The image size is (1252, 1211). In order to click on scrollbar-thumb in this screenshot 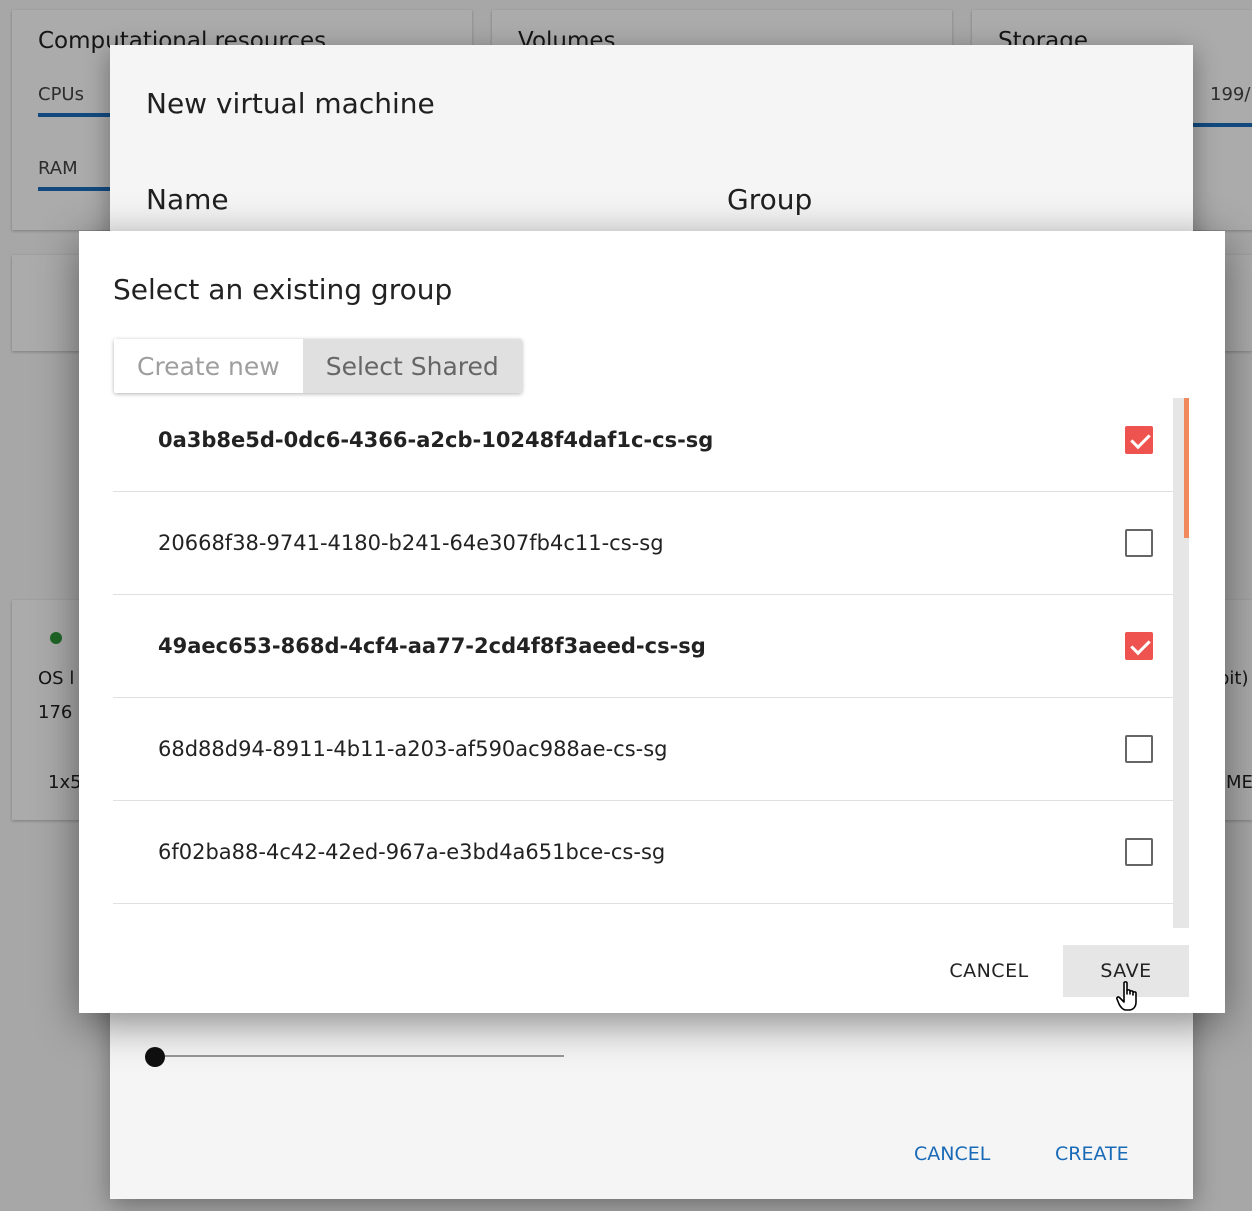, I will do `click(1186, 468)`.